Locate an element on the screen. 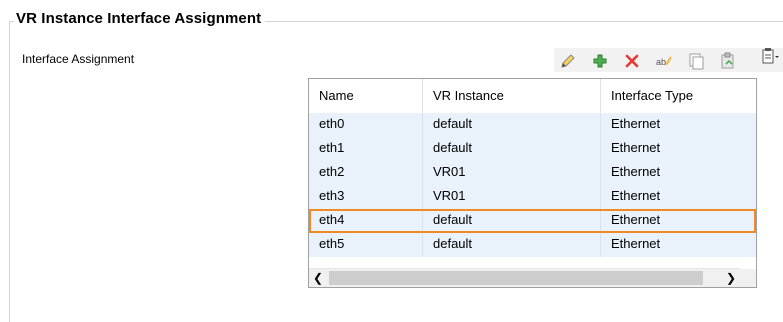  table-row: eth5 default Ethernet is located at coordinates (532, 245).